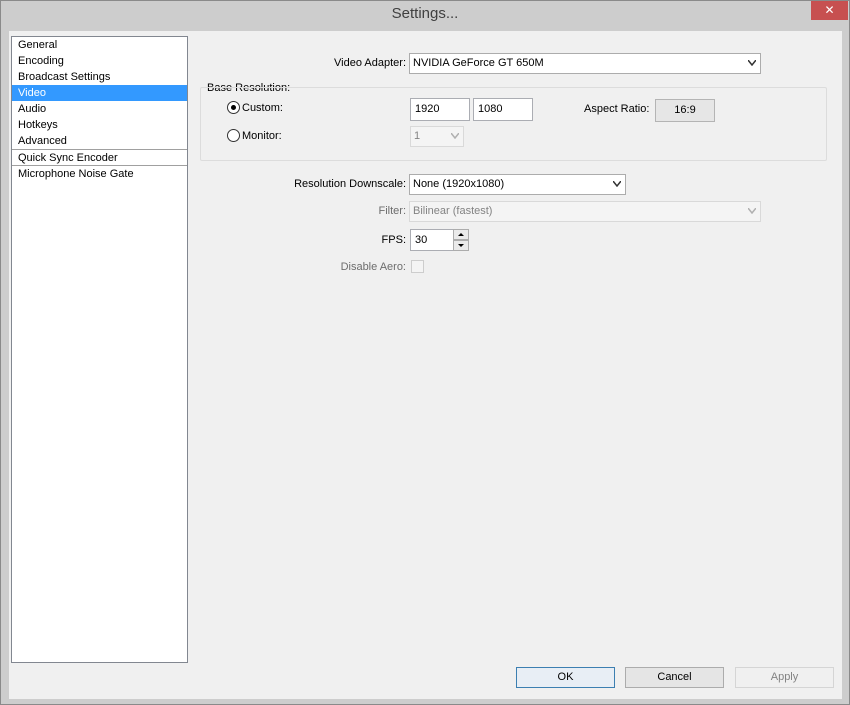 This screenshot has height=705, width=850. I want to click on sidebar-item-video: Video, so click(99, 93).